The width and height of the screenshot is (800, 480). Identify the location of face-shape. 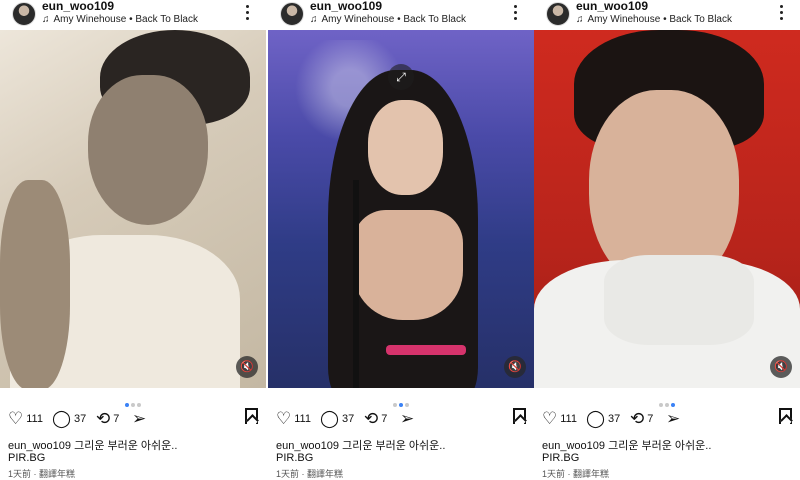
(405, 147).